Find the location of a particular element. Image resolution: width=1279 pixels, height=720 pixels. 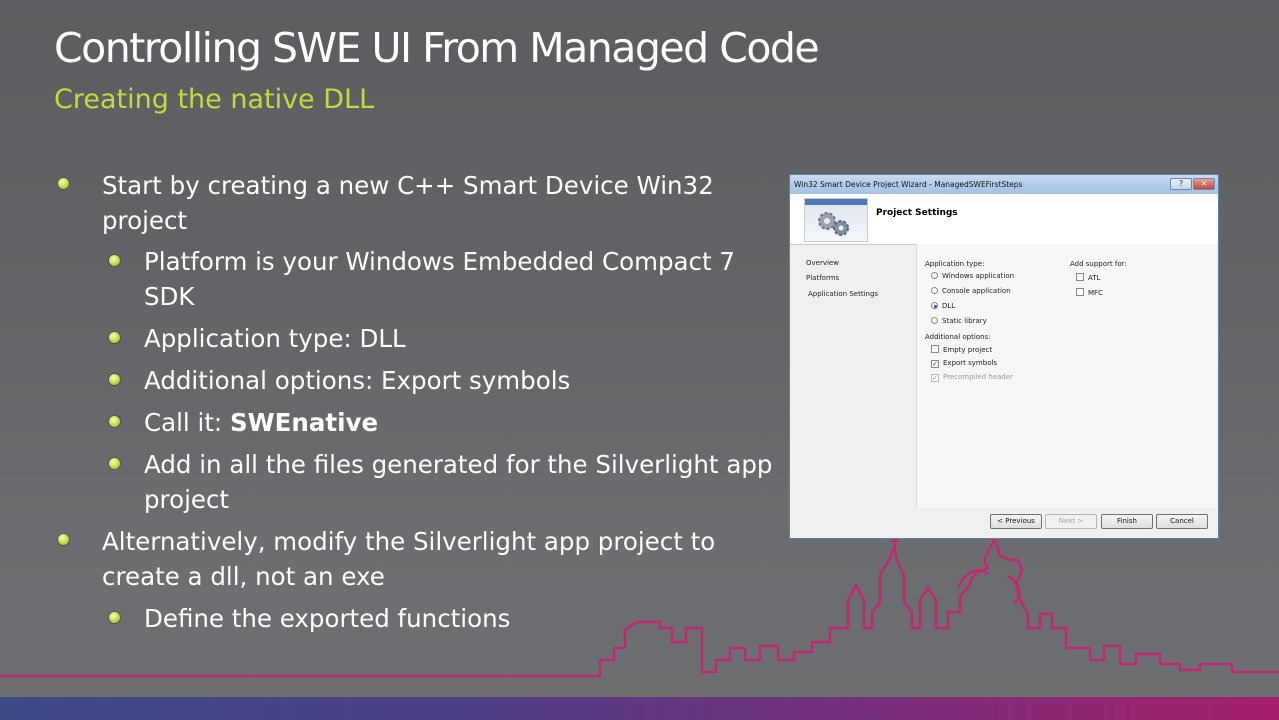

nav-overview: Overview is located at coordinates (822, 263).